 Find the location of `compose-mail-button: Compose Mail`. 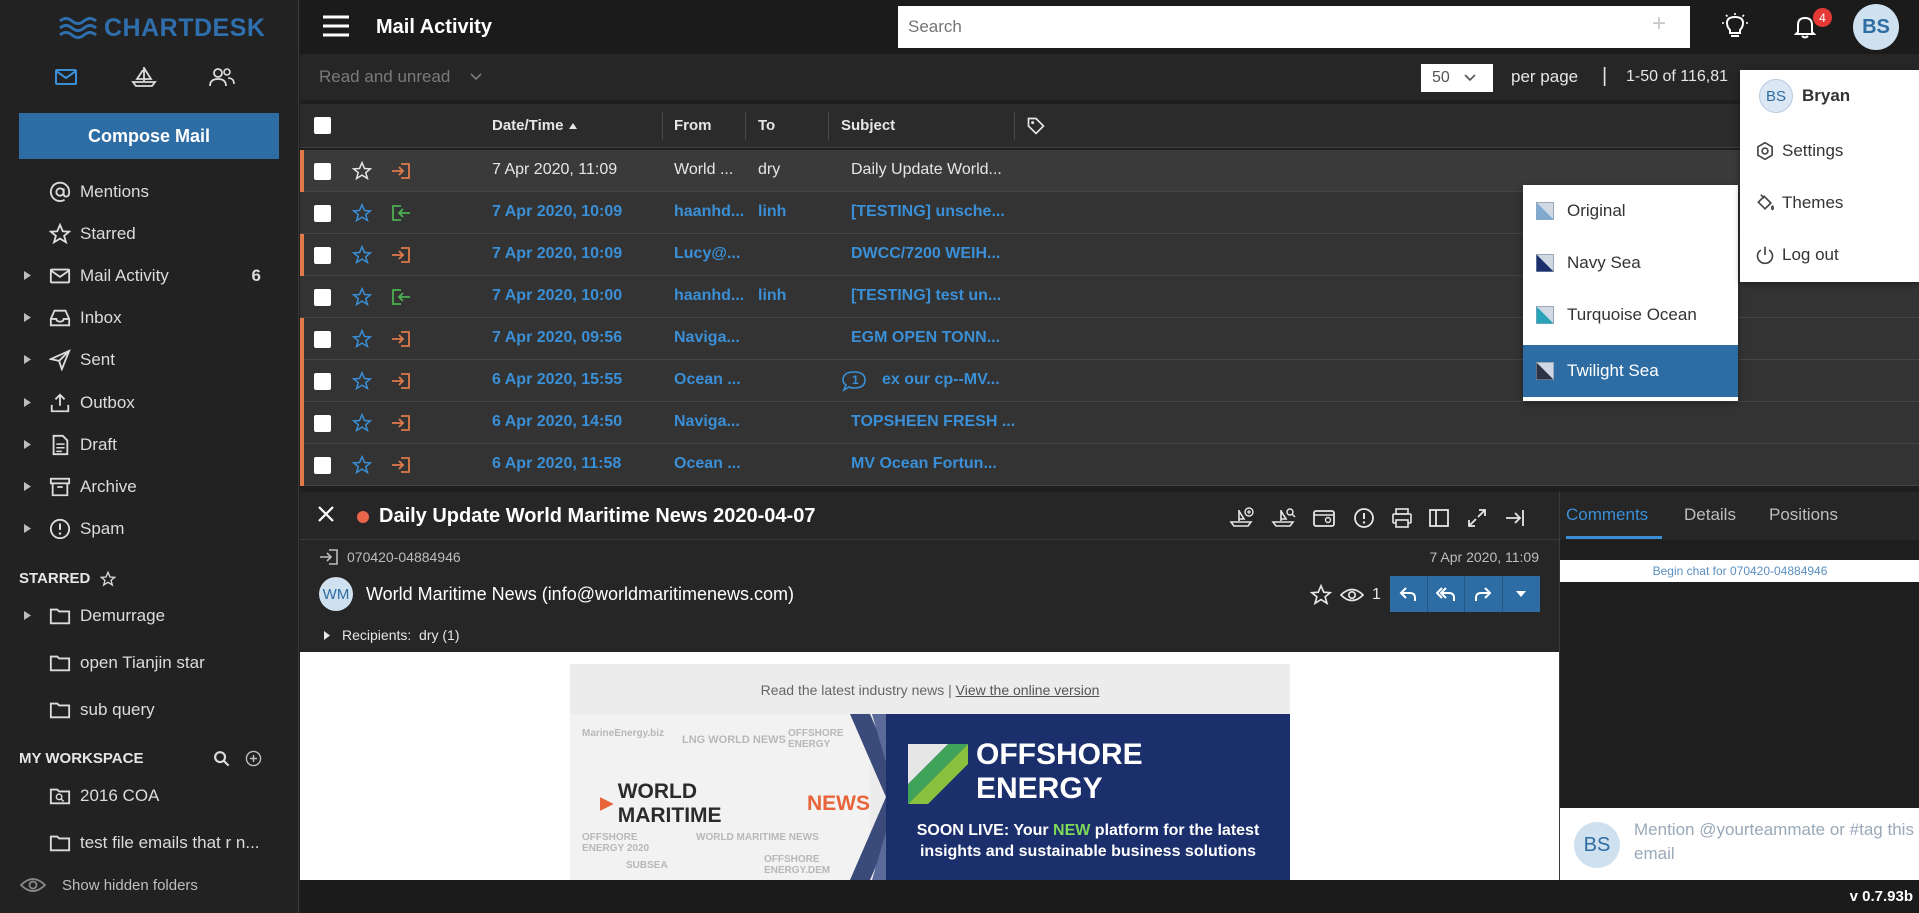

compose-mail-button: Compose Mail is located at coordinates (149, 136).